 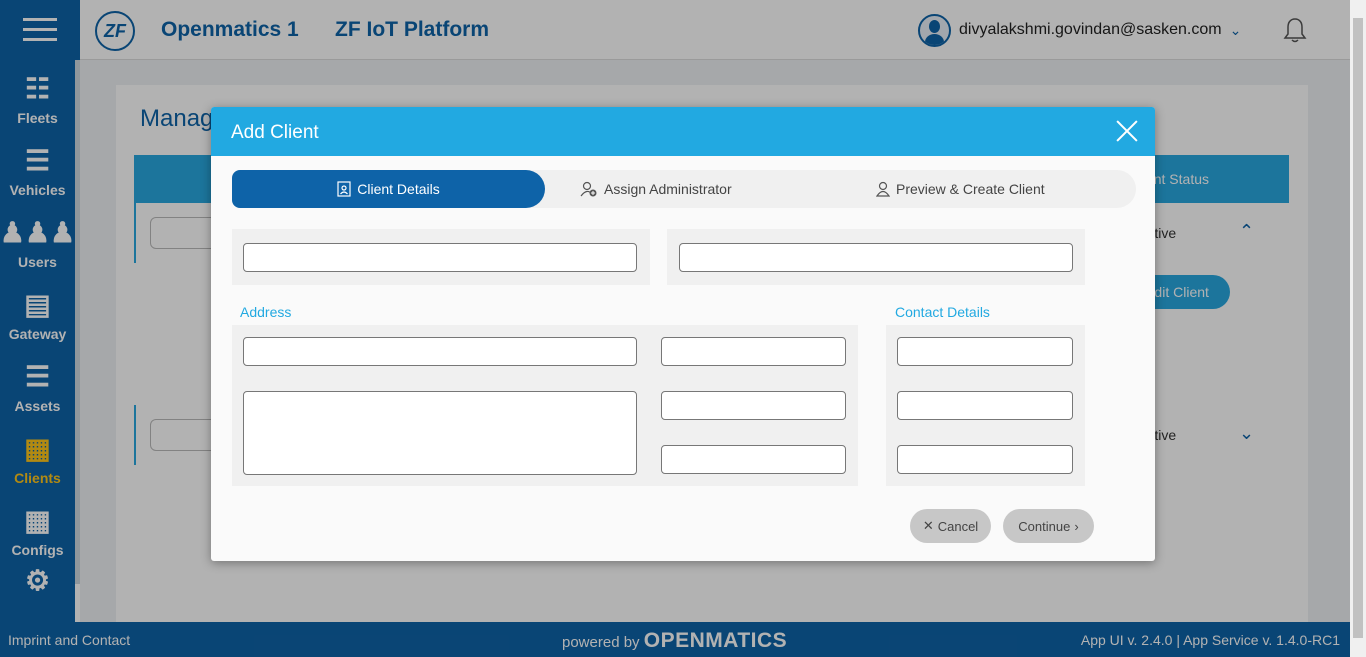 I want to click on postal-code-field, so click(x=753, y=351).